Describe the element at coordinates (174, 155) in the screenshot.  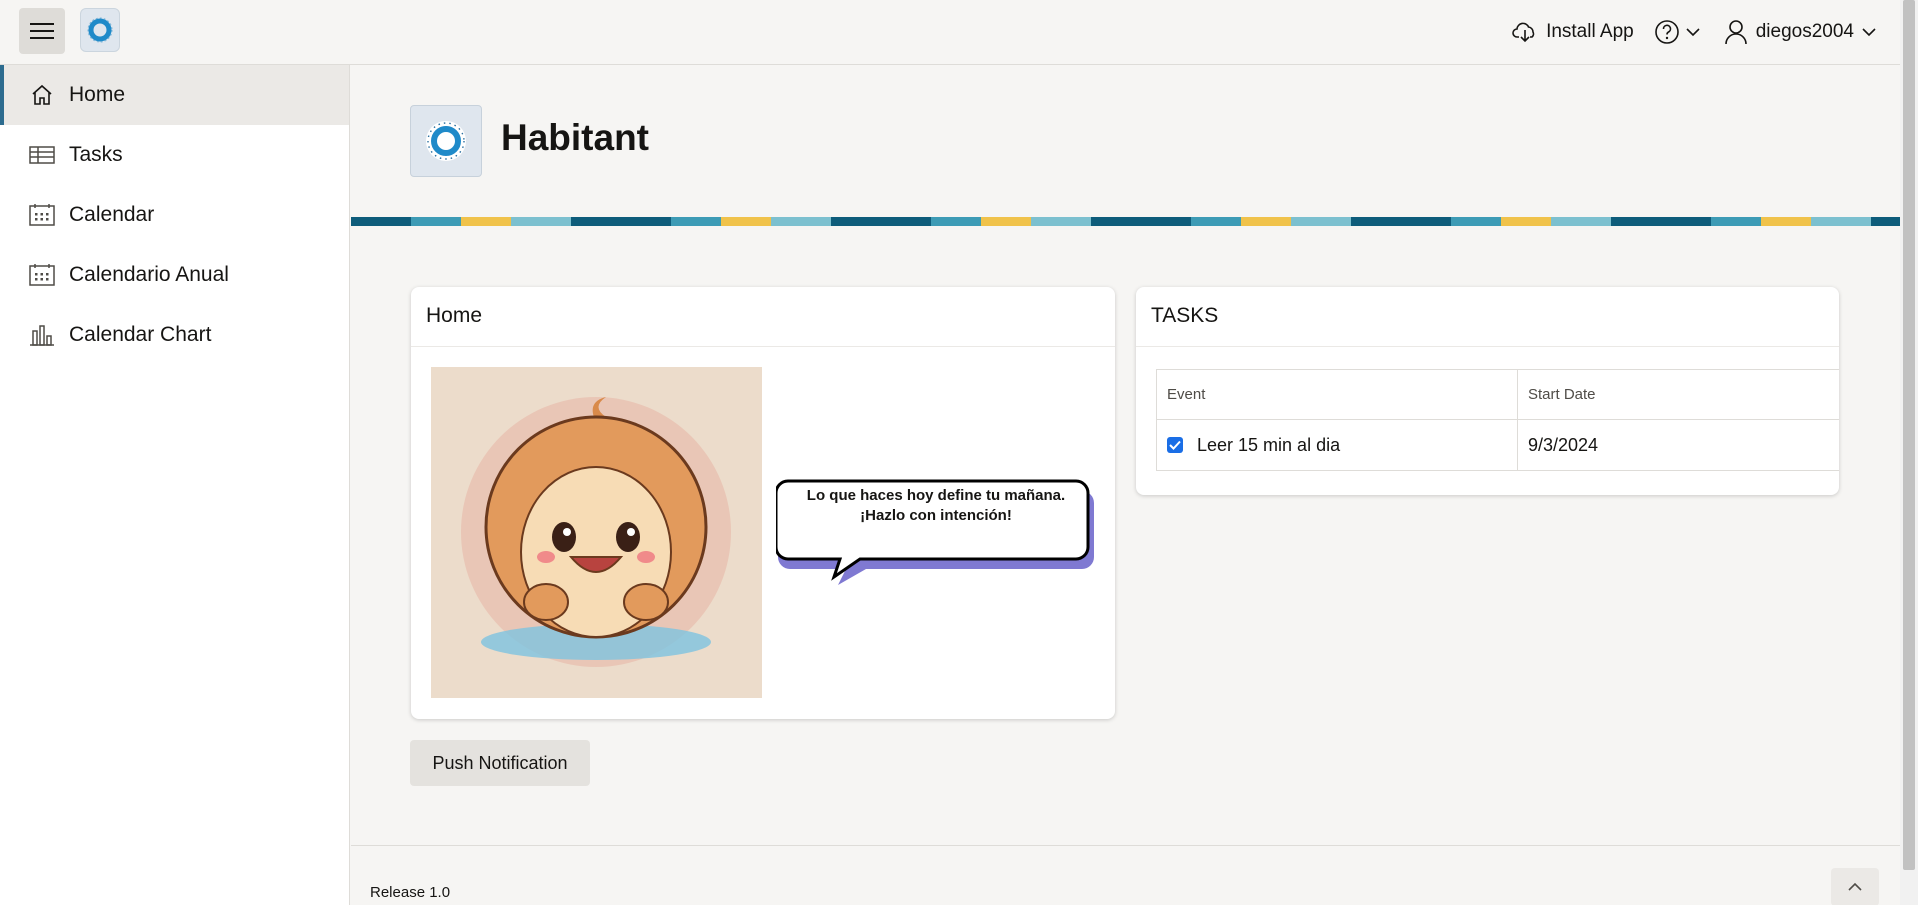
I see `sidebar-item-tasks: Tasks` at that location.